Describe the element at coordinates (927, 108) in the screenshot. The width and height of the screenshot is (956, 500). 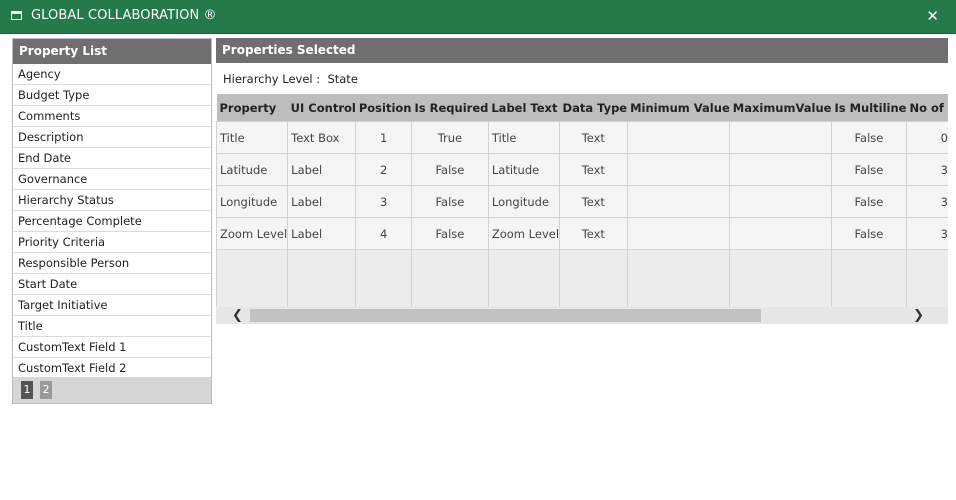
I see `column-header: No of Rows` at that location.